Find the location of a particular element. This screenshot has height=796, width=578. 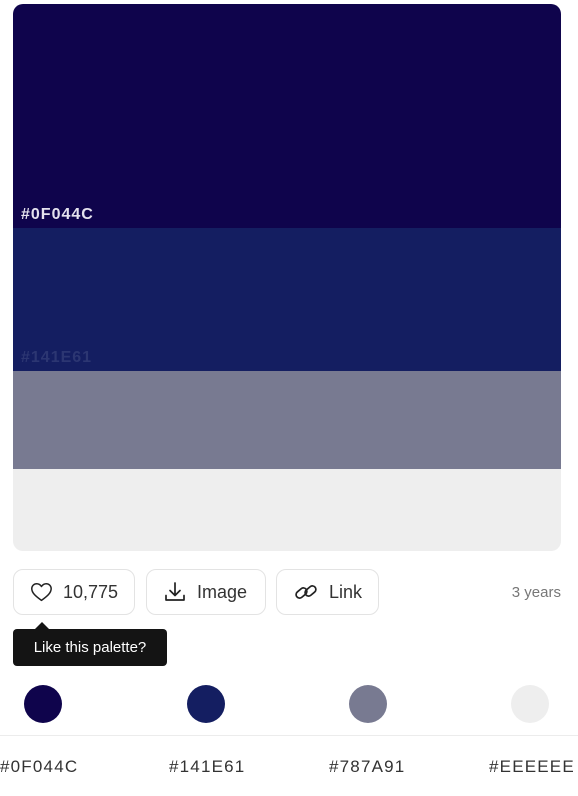

like-count: 10,775 is located at coordinates (90, 591).